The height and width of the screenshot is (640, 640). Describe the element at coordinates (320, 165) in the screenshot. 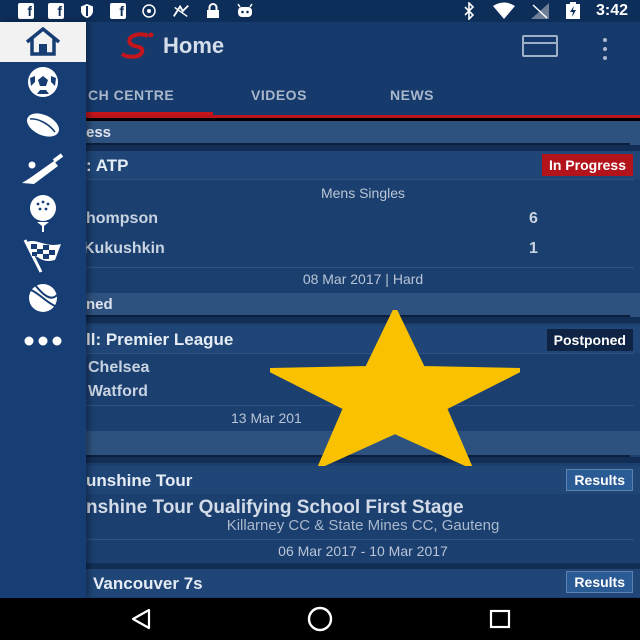

I see `competition-row-atp: : ATP In Progress` at that location.